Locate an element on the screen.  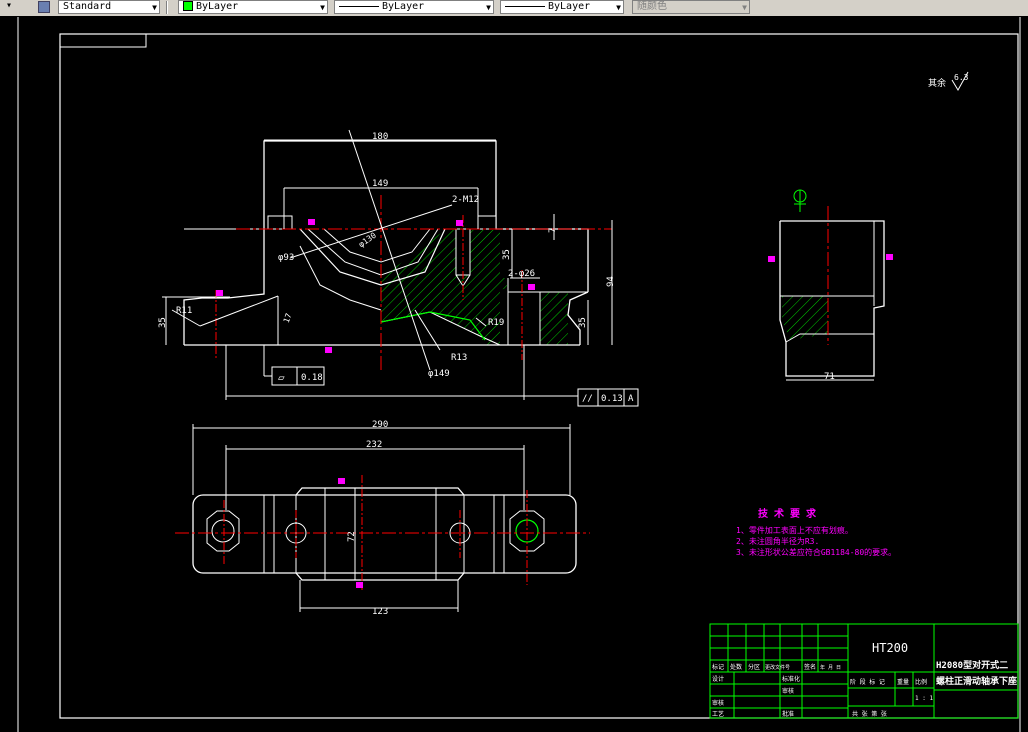
dim-94: 94 is located at coordinates (611, 281).